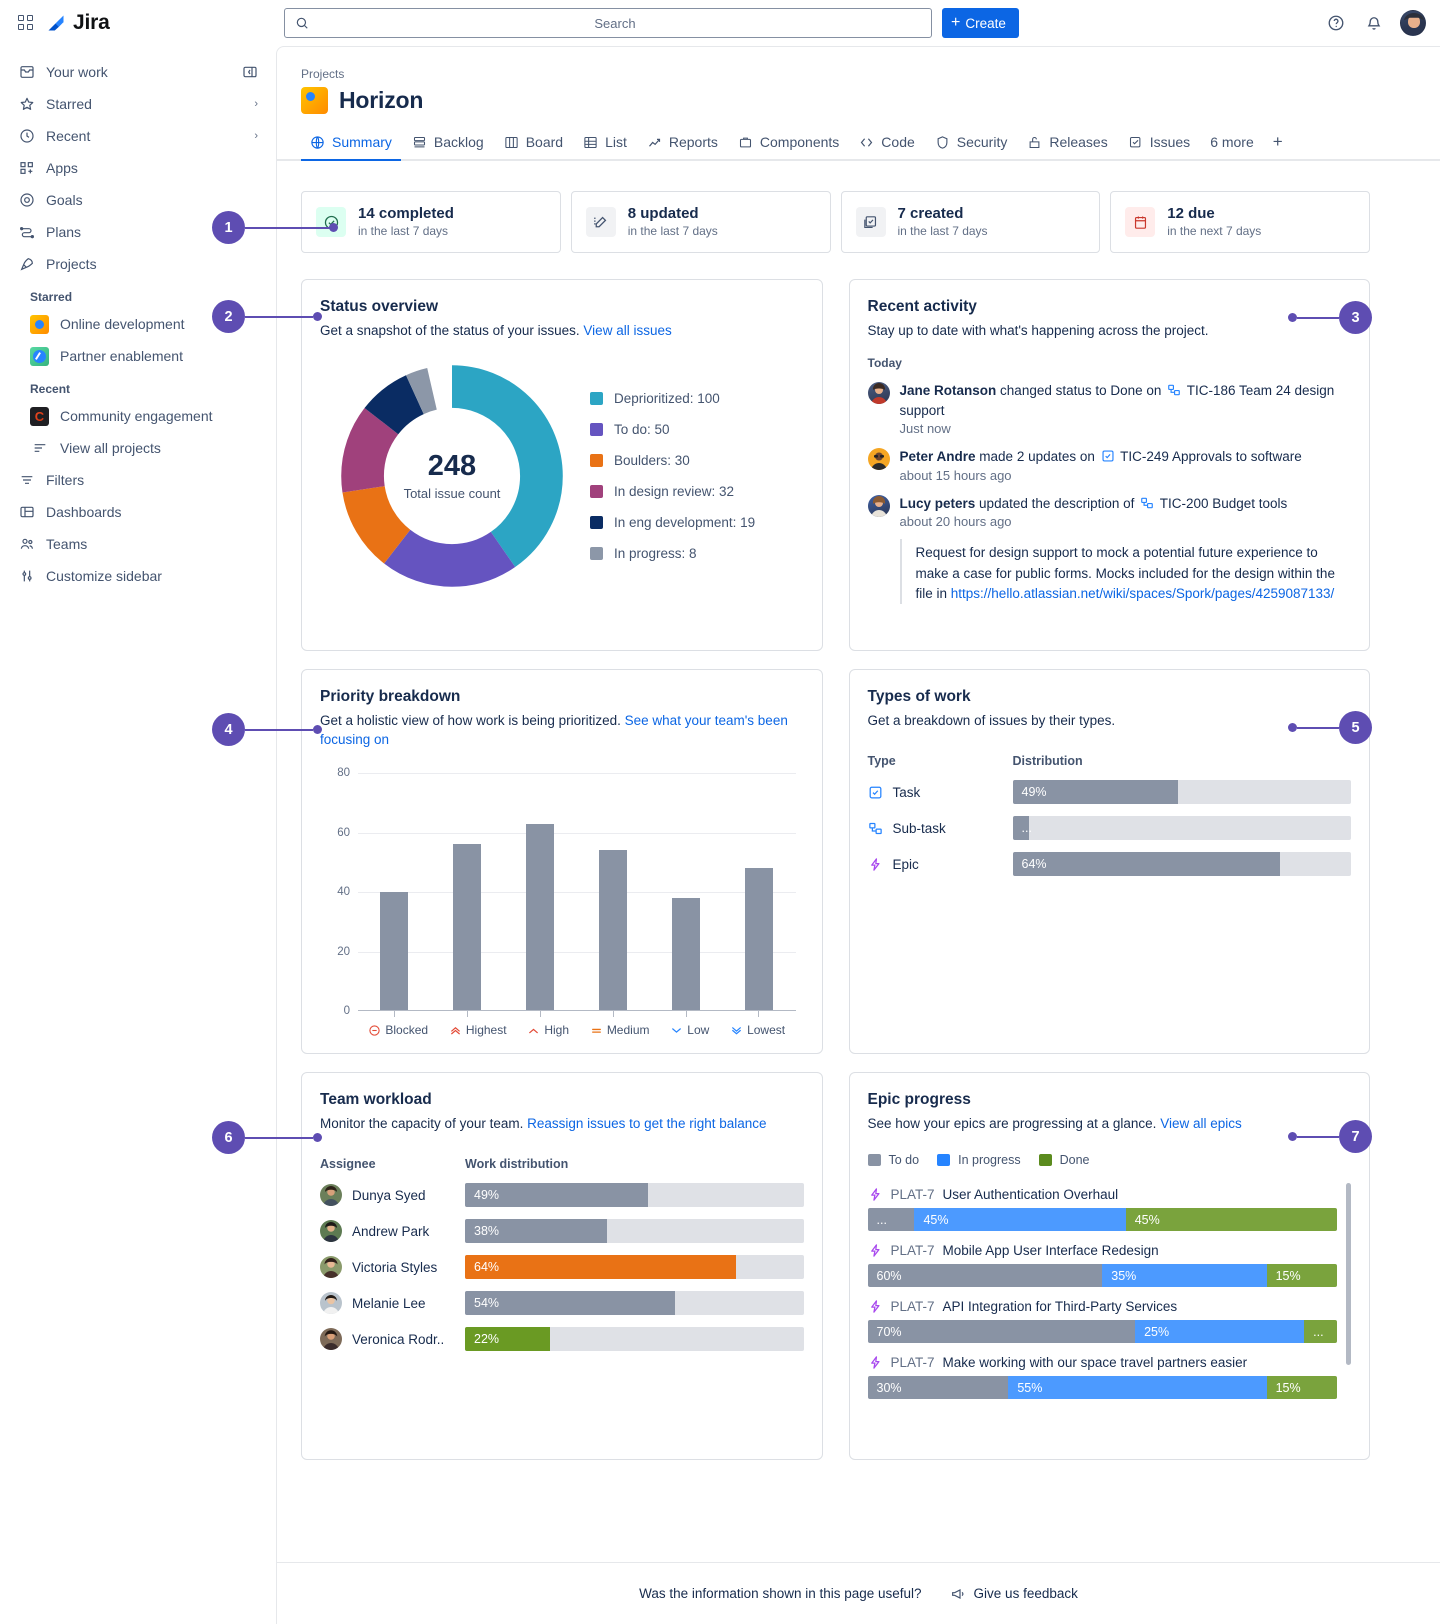  What do you see at coordinates (1184, 503) in the screenshot?
I see `activity-issue-key: TIC-200` at bounding box center [1184, 503].